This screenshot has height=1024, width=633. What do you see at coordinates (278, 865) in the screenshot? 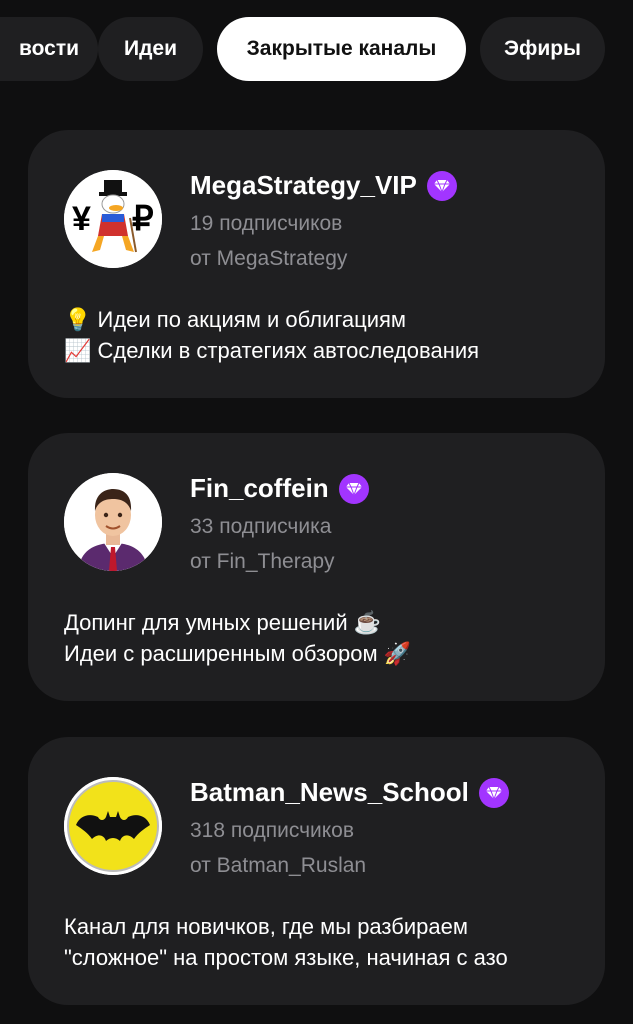
I see `channel-author: от Batman_Ruslan` at bounding box center [278, 865].